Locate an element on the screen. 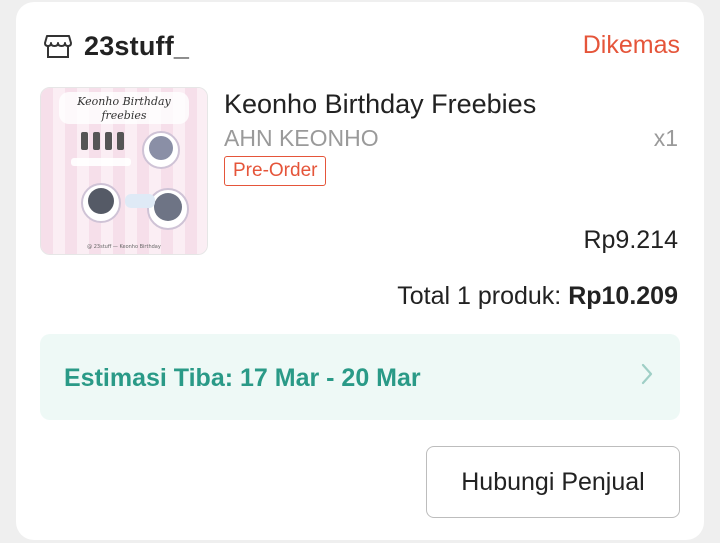 Image resolution: width=720 pixels, height=543 pixels. order-status: Dikemas is located at coordinates (631, 45).